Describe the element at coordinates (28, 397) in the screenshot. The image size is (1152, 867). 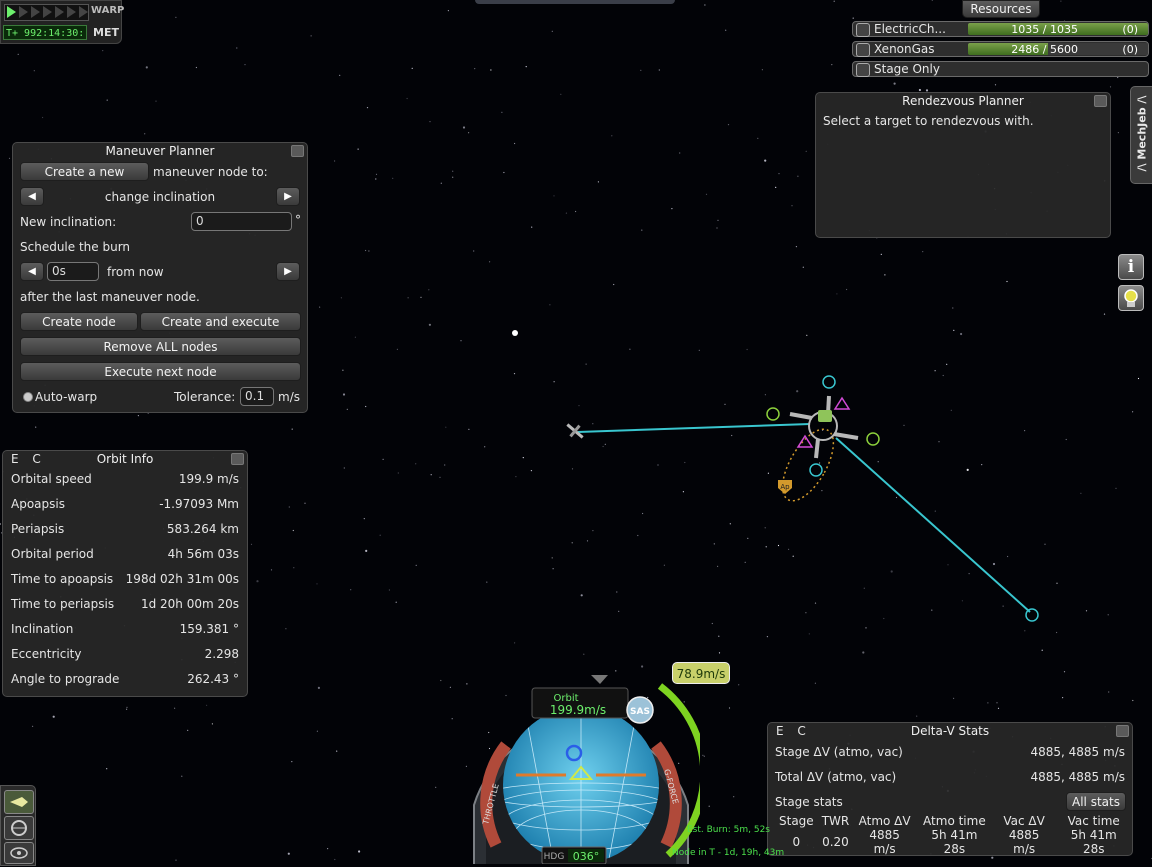
I see `auto-warp-radio` at that location.